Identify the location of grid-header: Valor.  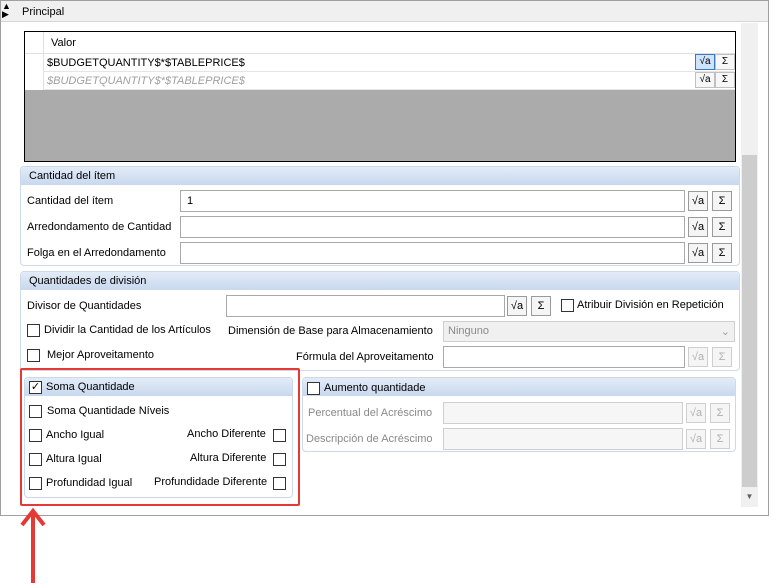
(380, 43).